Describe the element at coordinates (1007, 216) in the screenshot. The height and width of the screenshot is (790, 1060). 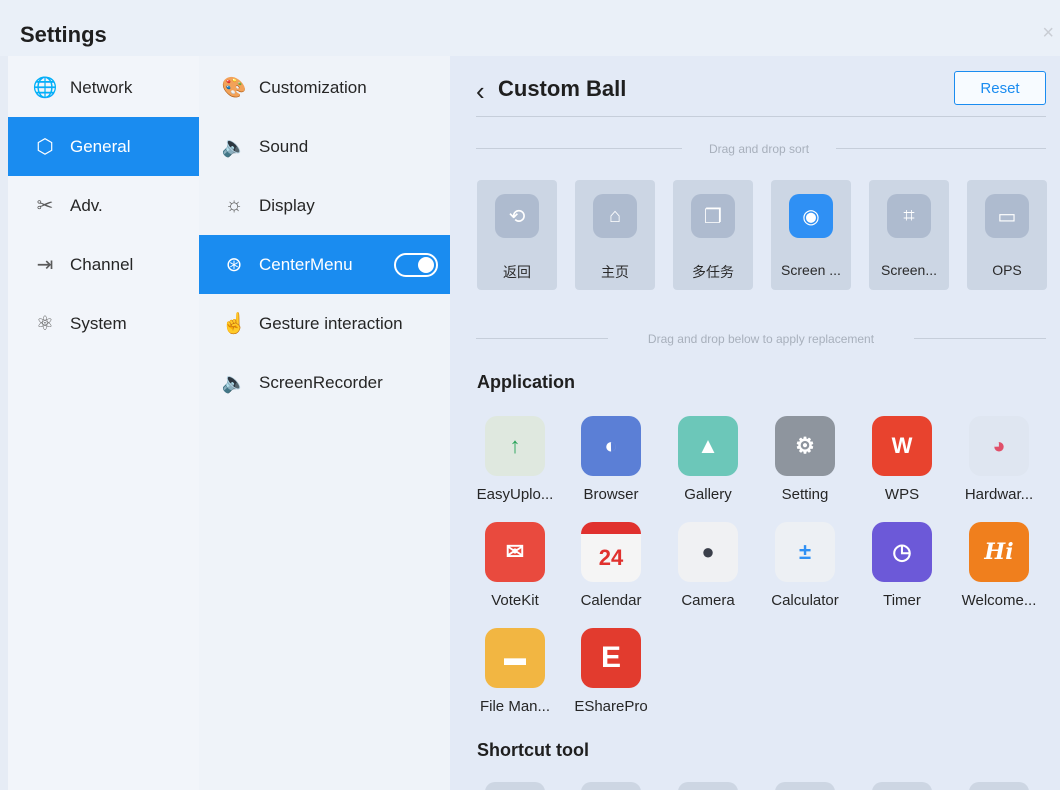
I see `ops-icon: ▭` at that location.